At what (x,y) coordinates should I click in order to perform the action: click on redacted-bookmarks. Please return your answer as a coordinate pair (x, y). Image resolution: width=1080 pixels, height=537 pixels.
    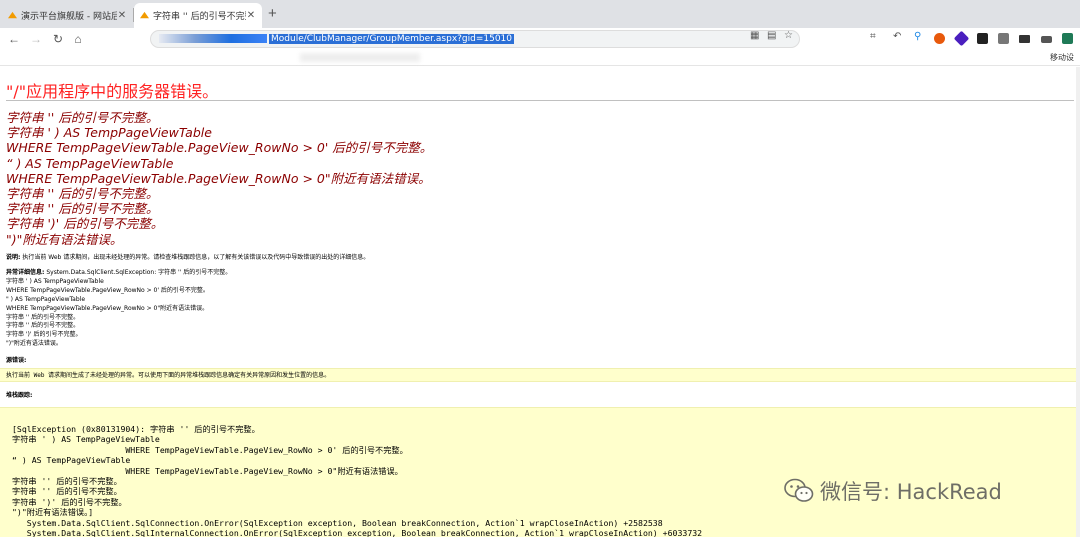
    Looking at the image, I should click on (360, 57).